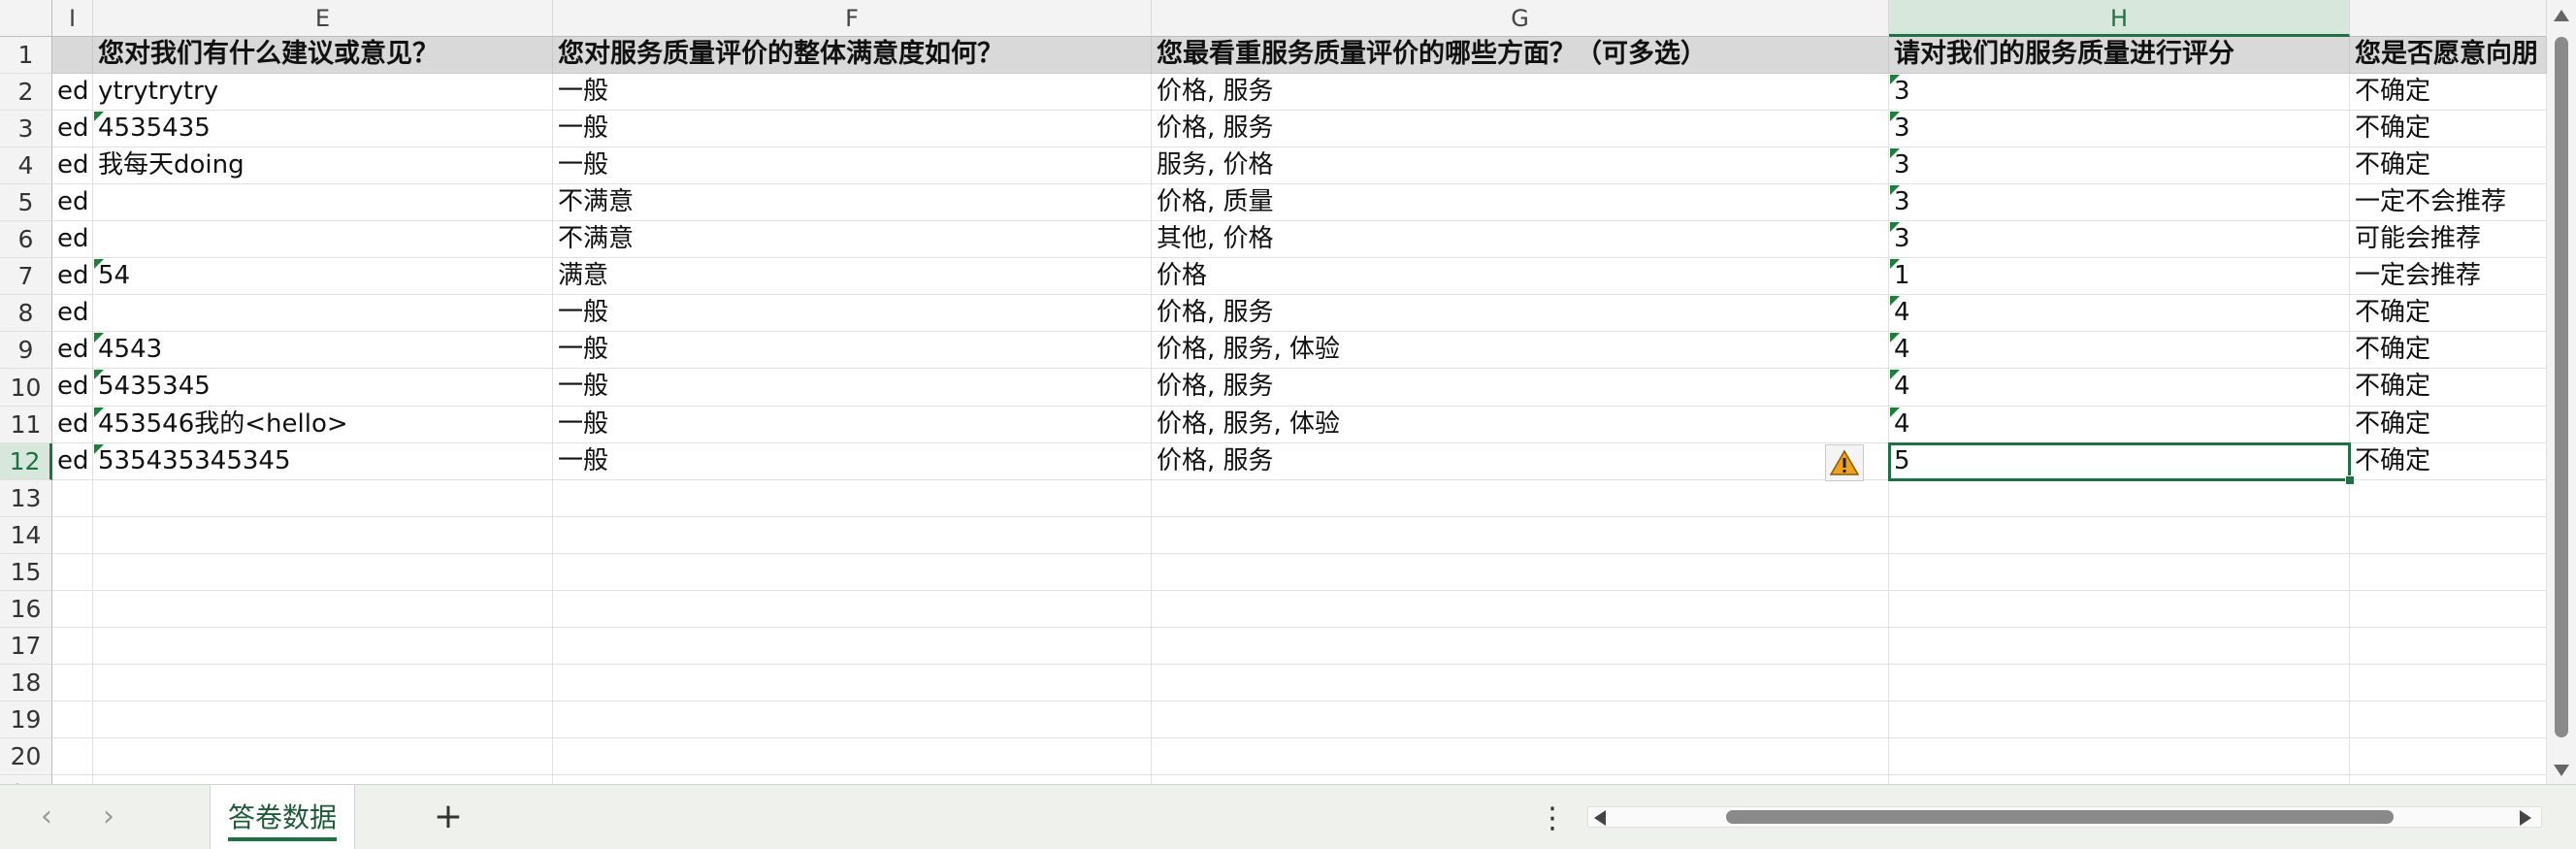  Describe the element at coordinates (1520, 277) in the screenshot. I see `table-cell: 价格` at that location.